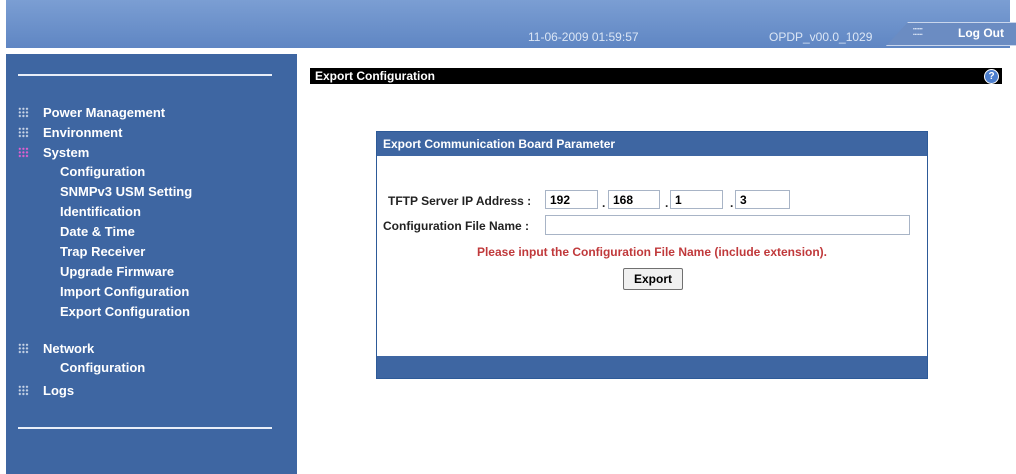  What do you see at coordinates (100, 211) in the screenshot?
I see `sidebar-item-identification: Identification` at bounding box center [100, 211].